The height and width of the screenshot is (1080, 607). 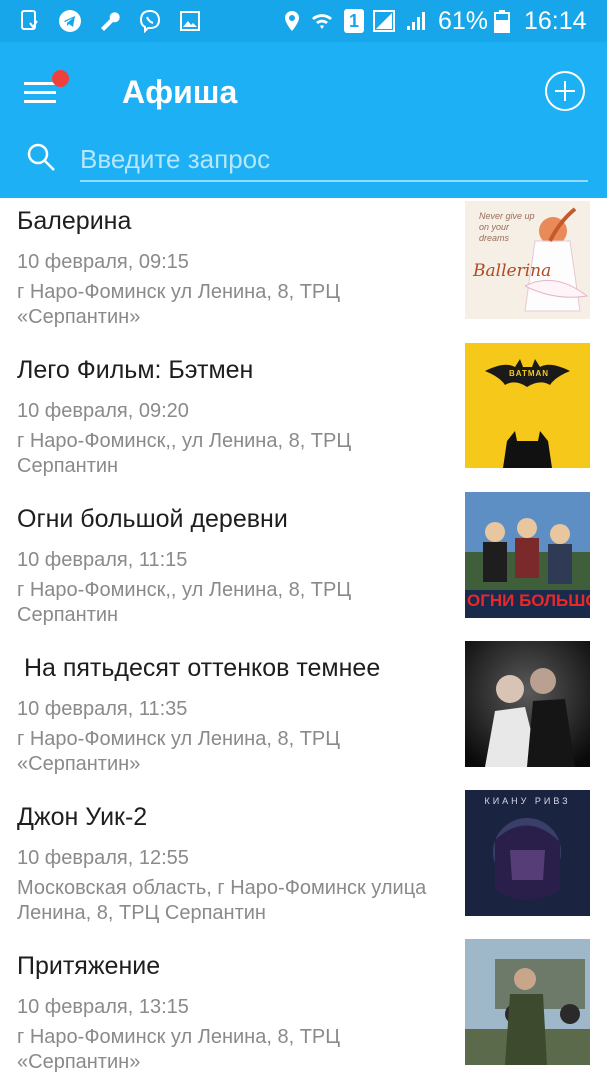 What do you see at coordinates (527, 260) in the screenshot?
I see `event-poster: Never give up on your dreams Ballerina` at bounding box center [527, 260].